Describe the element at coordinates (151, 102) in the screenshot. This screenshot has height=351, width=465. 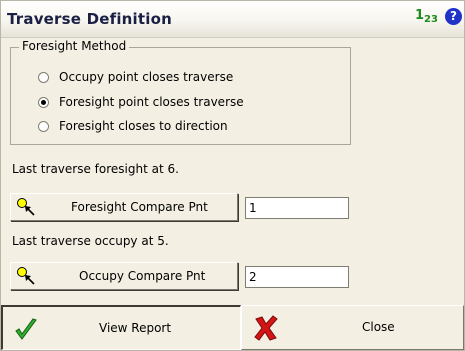
I see `radio-label: Foresight point closes traverse` at that location.